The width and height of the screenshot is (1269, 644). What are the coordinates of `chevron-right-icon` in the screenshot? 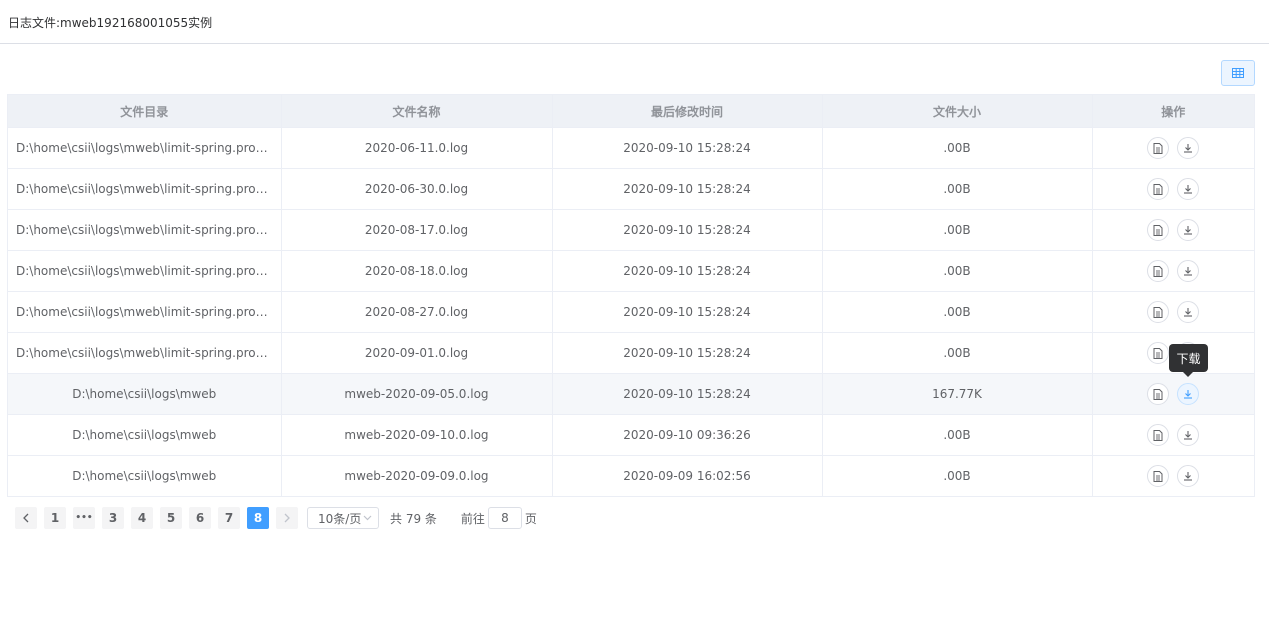 It's located at (287, 518).